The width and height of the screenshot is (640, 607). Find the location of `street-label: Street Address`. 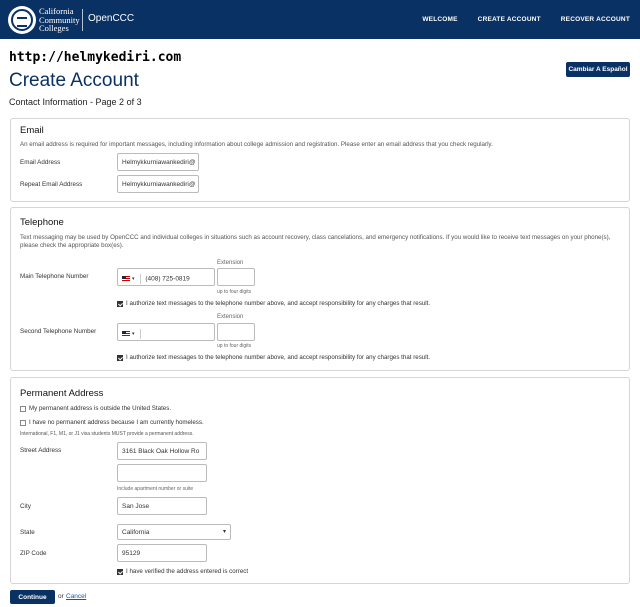

street-label: Street Address is located at coordinates (41, 450).